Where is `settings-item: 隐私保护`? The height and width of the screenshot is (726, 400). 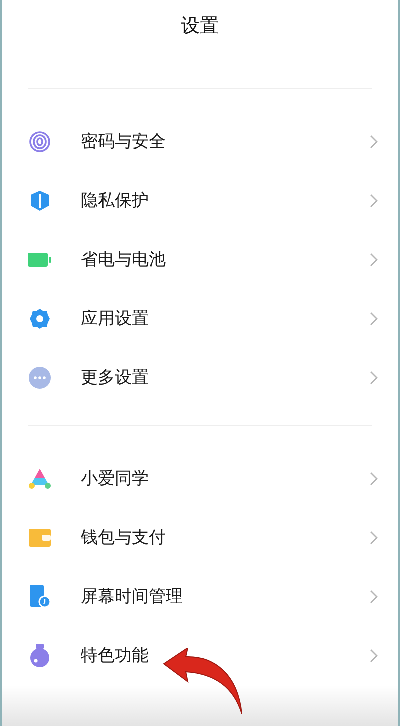 settings-item: 隐私保护 is located at coordinates (200, 200).